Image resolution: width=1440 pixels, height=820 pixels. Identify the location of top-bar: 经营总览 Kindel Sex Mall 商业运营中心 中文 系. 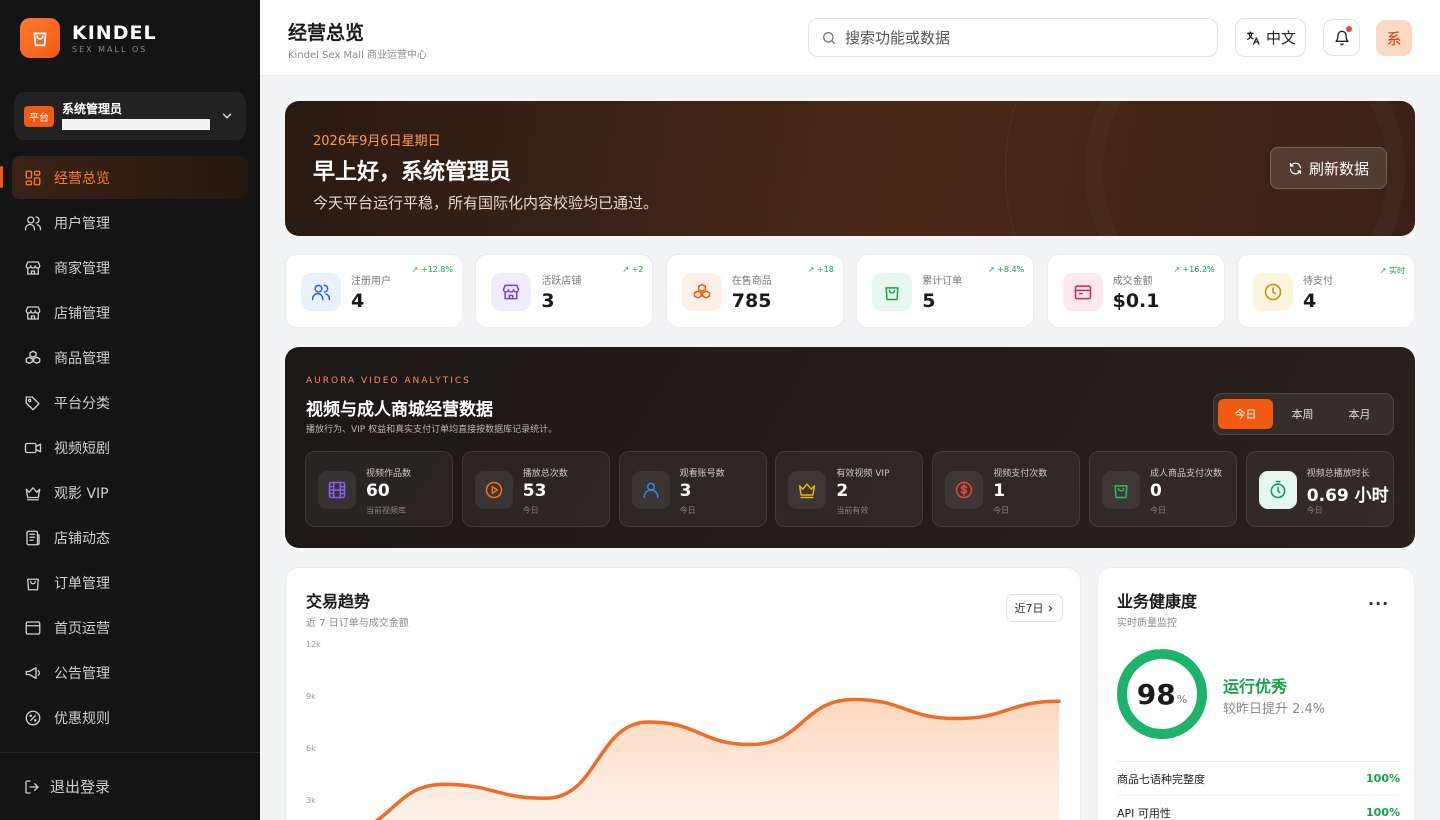
(850, 38).